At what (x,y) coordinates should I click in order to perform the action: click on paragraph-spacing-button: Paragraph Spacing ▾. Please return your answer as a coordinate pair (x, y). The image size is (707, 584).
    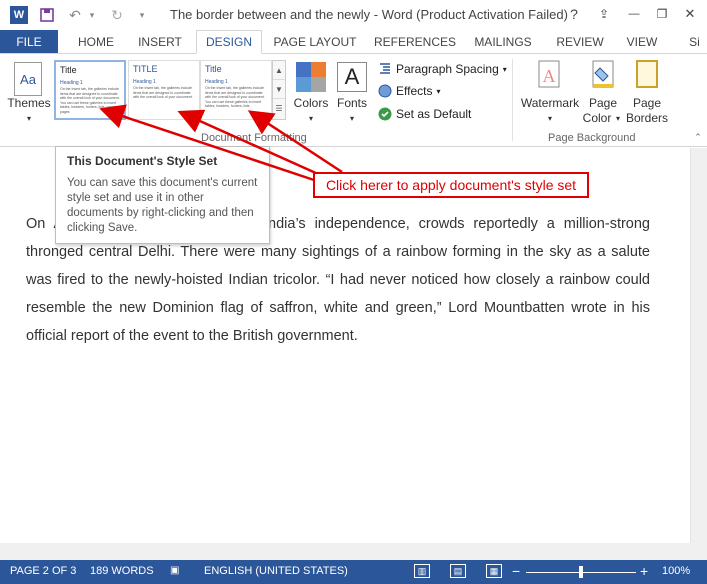
    Looking at the image, I should click on (442, 69).